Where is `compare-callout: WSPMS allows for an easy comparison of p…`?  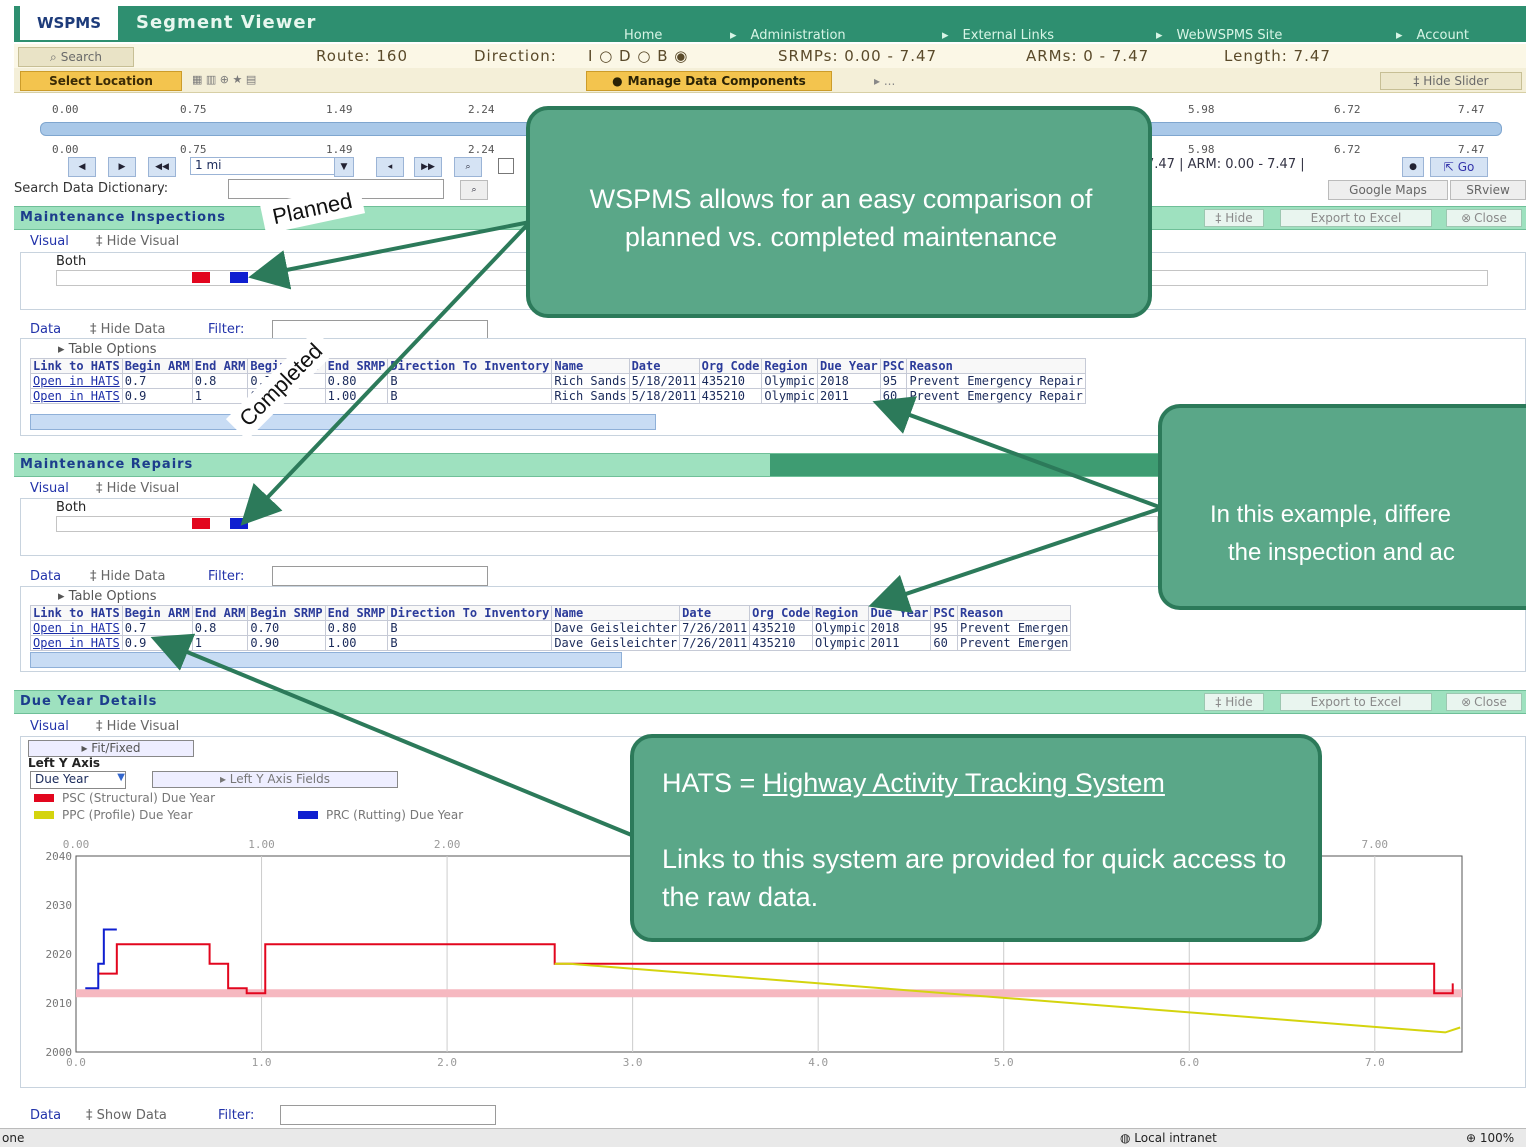 compare-callout: WSPMS allows for an easy comparison of p… is located at coordinates (839, 212).